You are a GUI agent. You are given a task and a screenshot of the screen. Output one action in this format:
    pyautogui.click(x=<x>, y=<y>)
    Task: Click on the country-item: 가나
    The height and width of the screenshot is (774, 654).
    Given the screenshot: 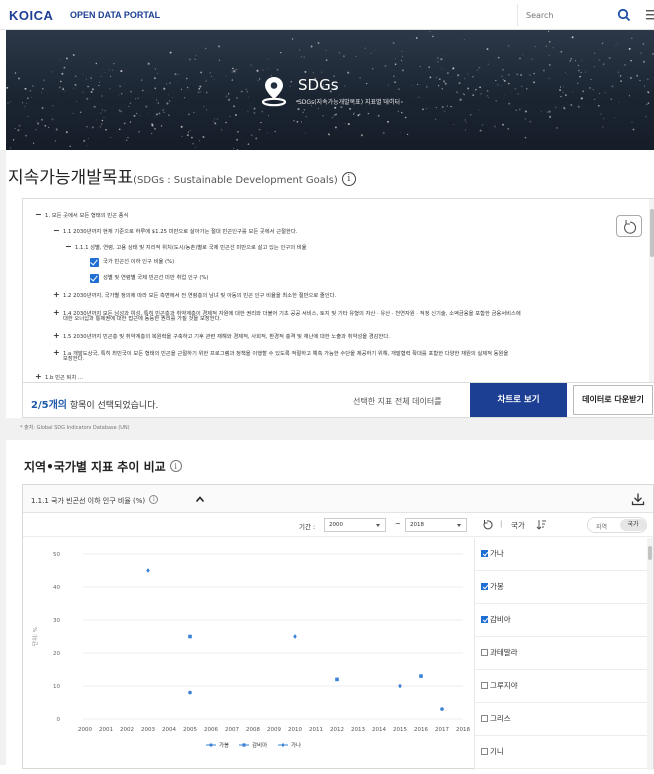 What is the action you would take?
    pyautogui.click(x=561, y=554)
    